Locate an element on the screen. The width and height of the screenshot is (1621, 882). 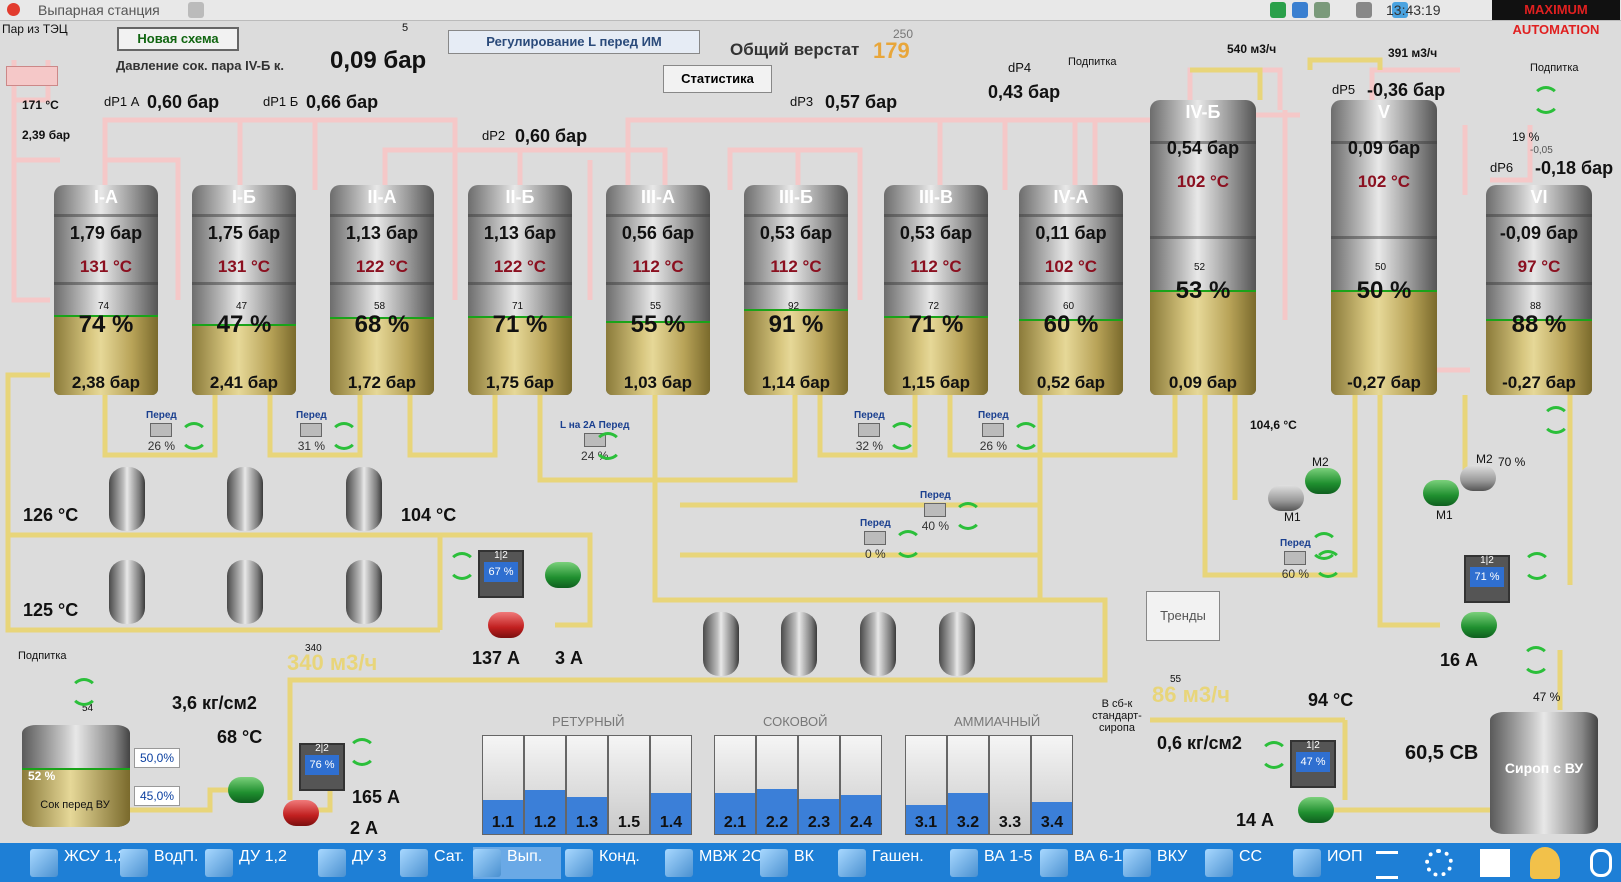
taskbar-item: ИОП is located at coordinates (1329, 863).